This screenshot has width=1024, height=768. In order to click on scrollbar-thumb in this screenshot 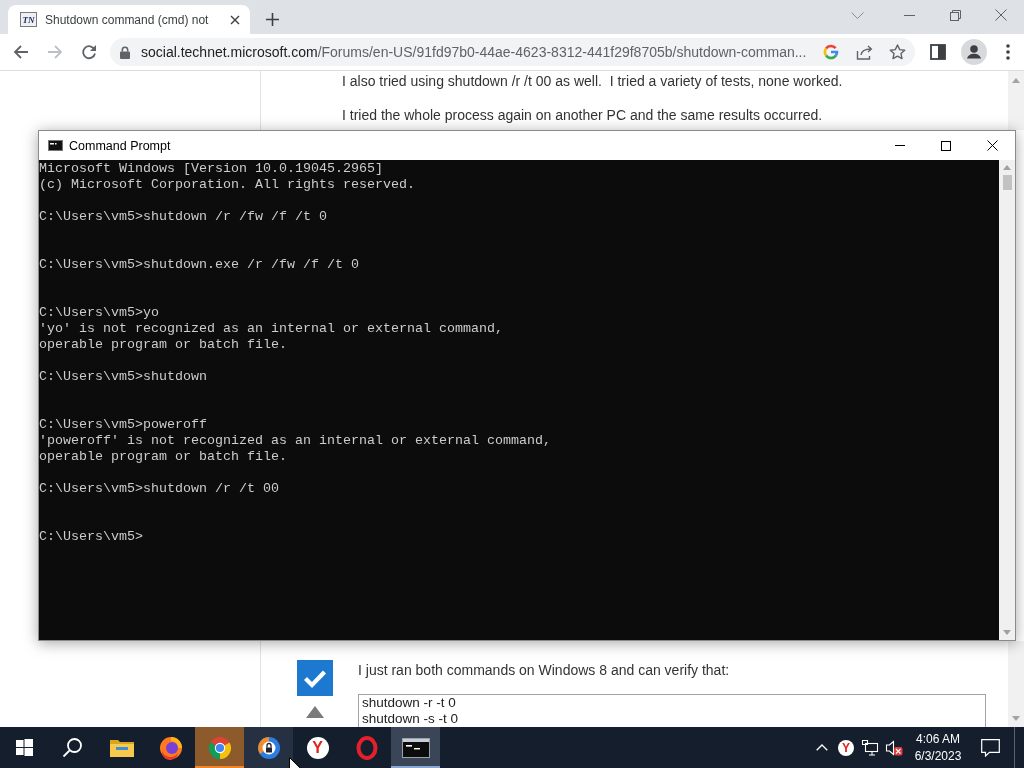, I will do `click(1007, 182)`.